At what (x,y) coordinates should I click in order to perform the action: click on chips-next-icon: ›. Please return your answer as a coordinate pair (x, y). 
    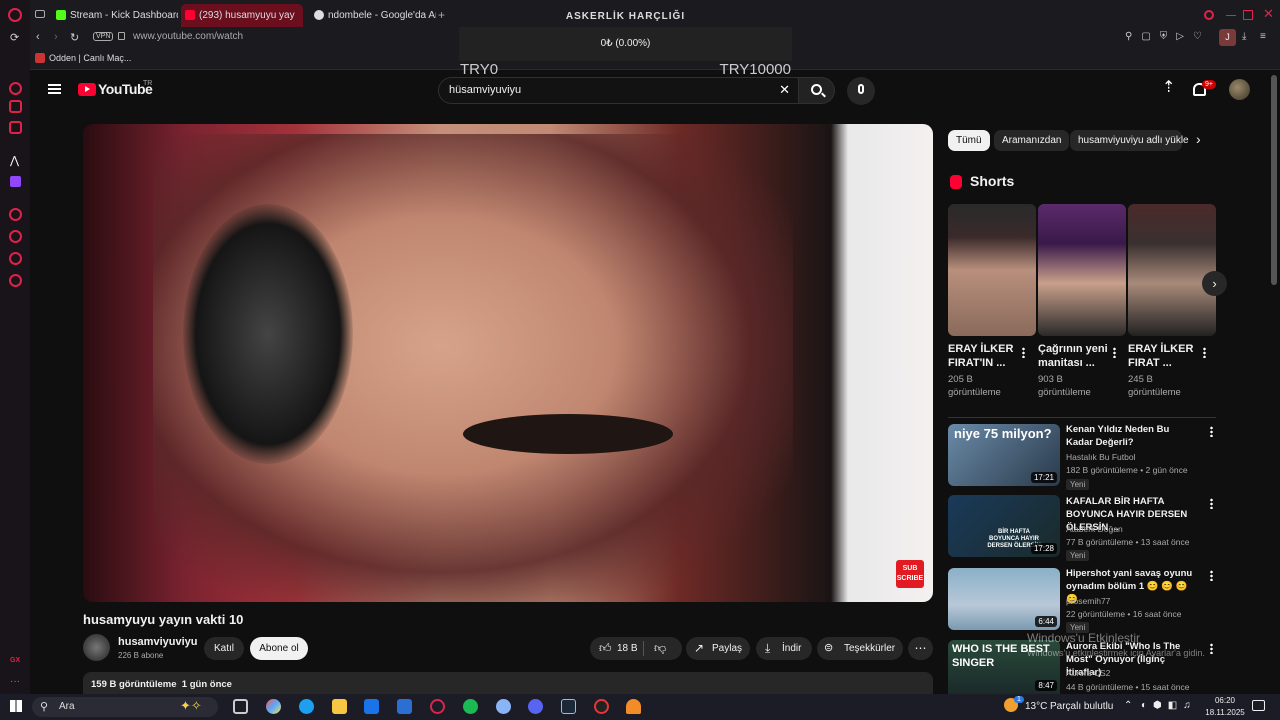
    Looking at the image, I should click on (1198, 139).